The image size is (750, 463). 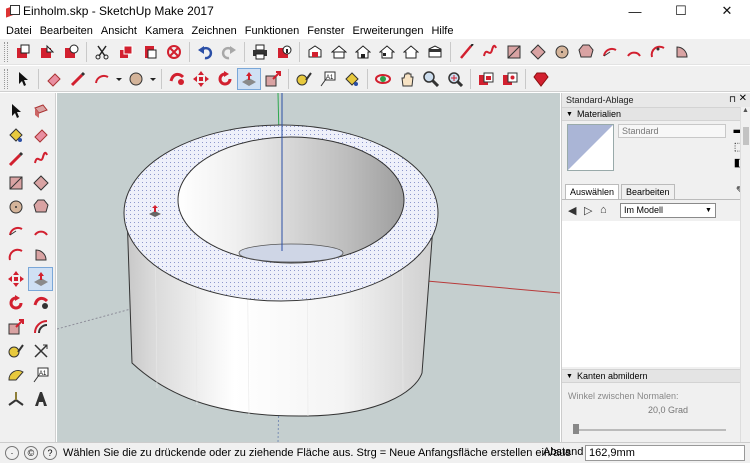 What do you see at coordinates (40, 255) in the screenshot?
I see `left-pie-tool` at bounding box center [40, 255].